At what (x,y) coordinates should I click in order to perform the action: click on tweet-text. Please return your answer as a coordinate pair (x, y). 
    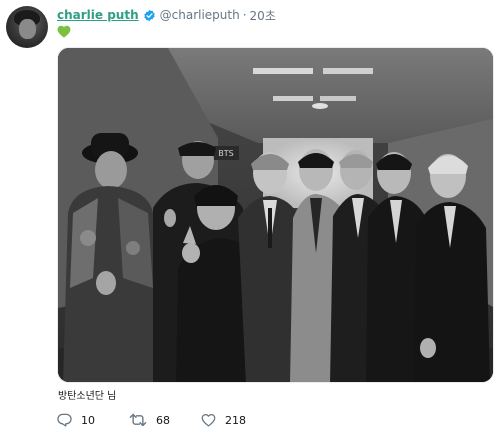
    Looking at the image, I should click on (64, 31).